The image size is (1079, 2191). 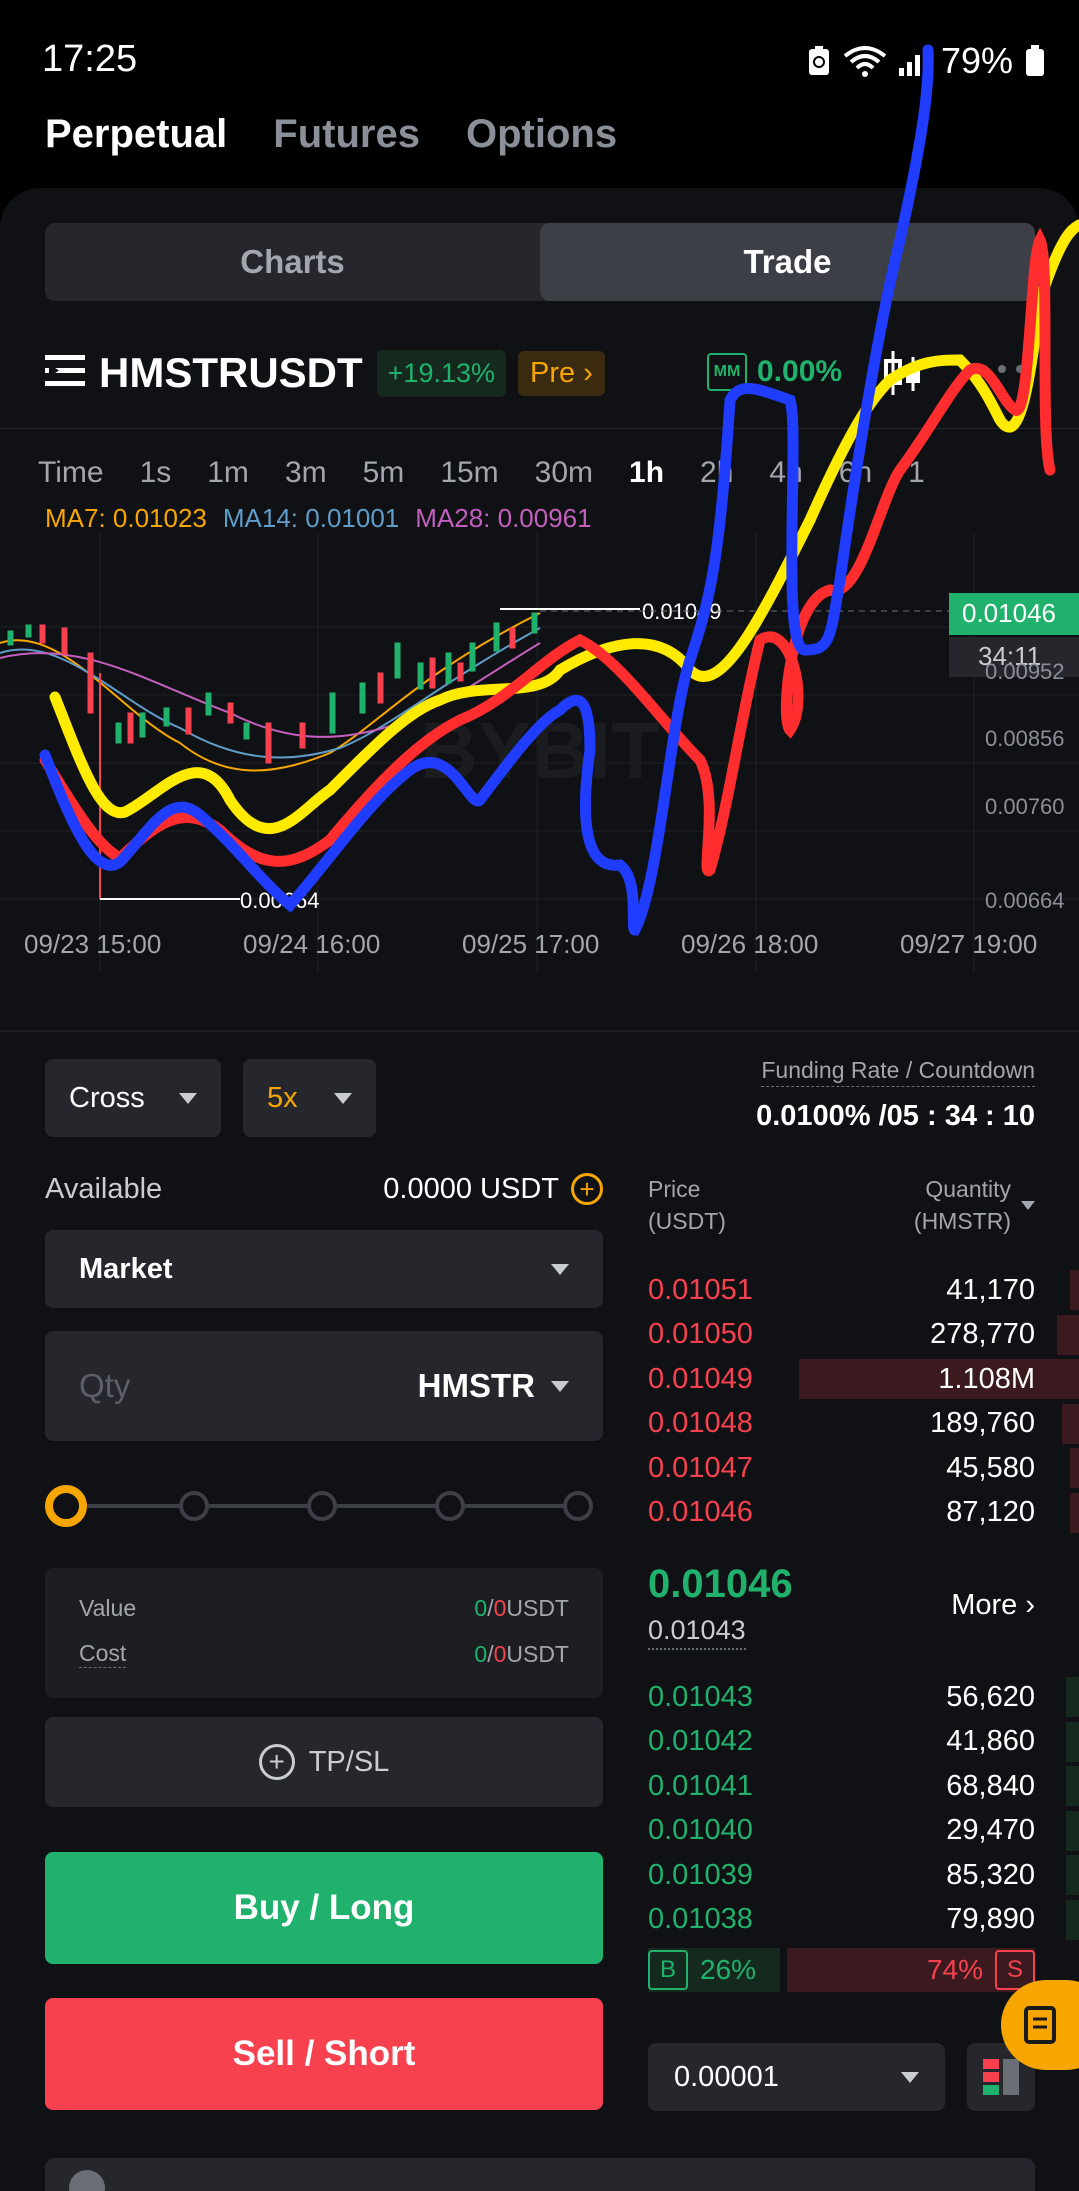 I want to click on plus-icon: +, so click(x=276, y=1762).